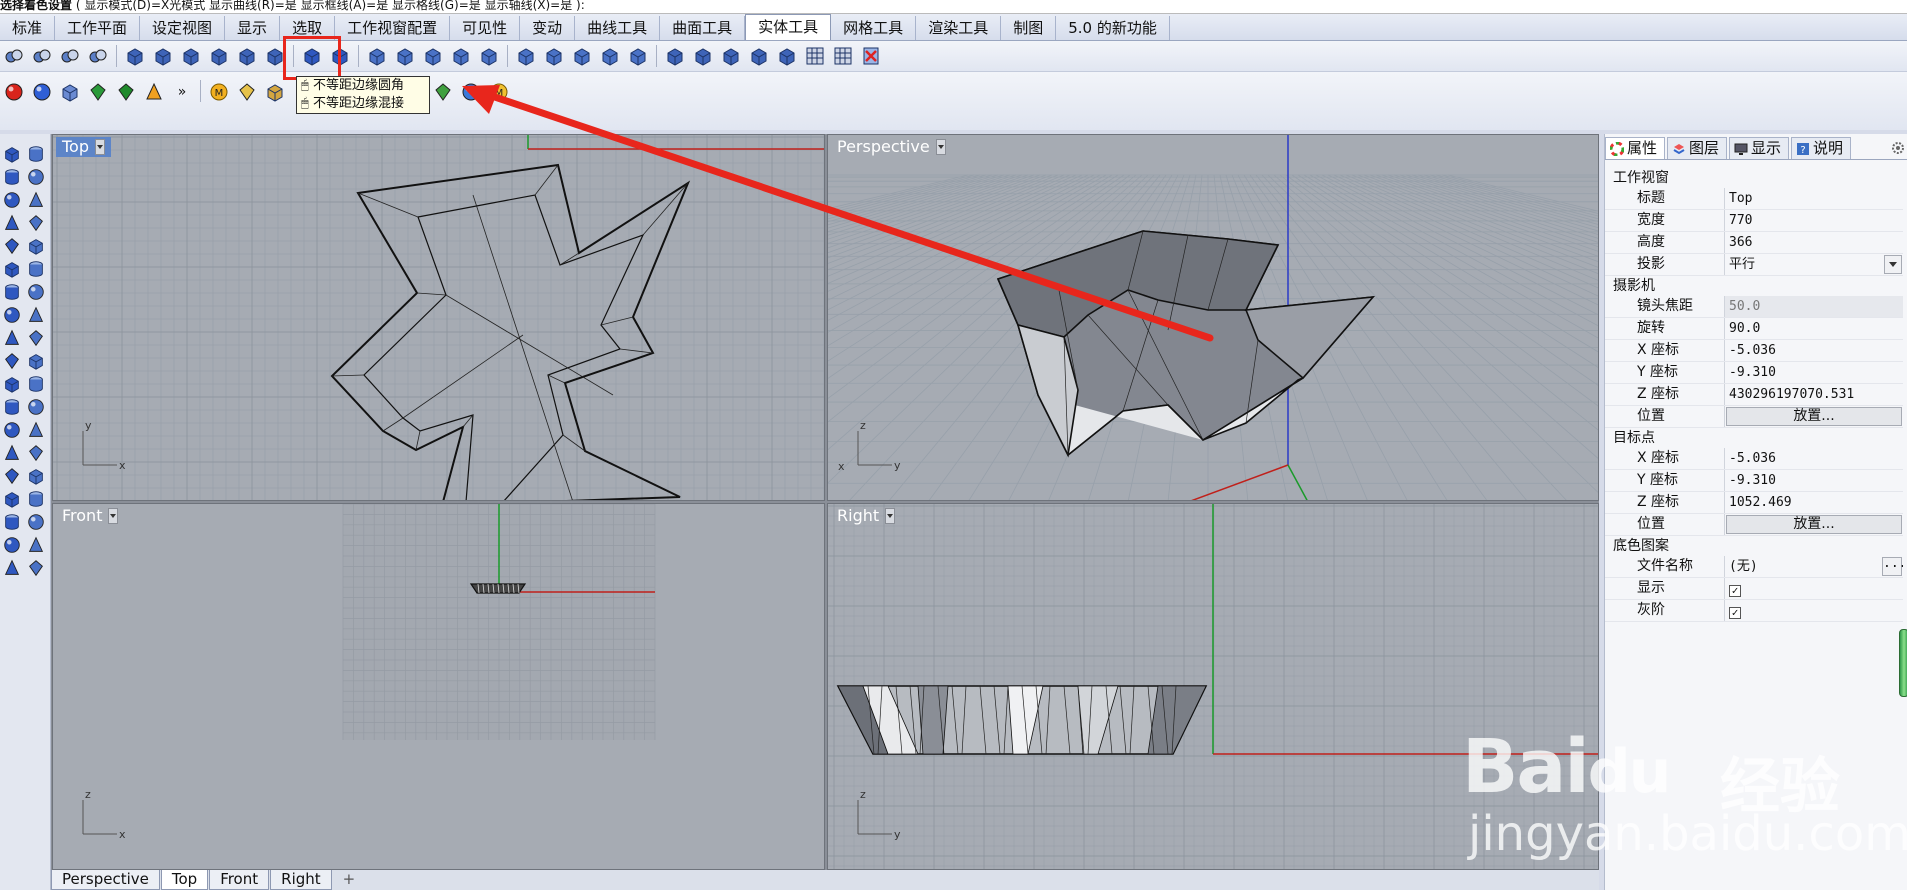 The image size is (1907, 890). What do you see at coordinates (301, 880) in the screenshot?
I see `viewport-tab-right: Right` at bounding box center [301, 880].